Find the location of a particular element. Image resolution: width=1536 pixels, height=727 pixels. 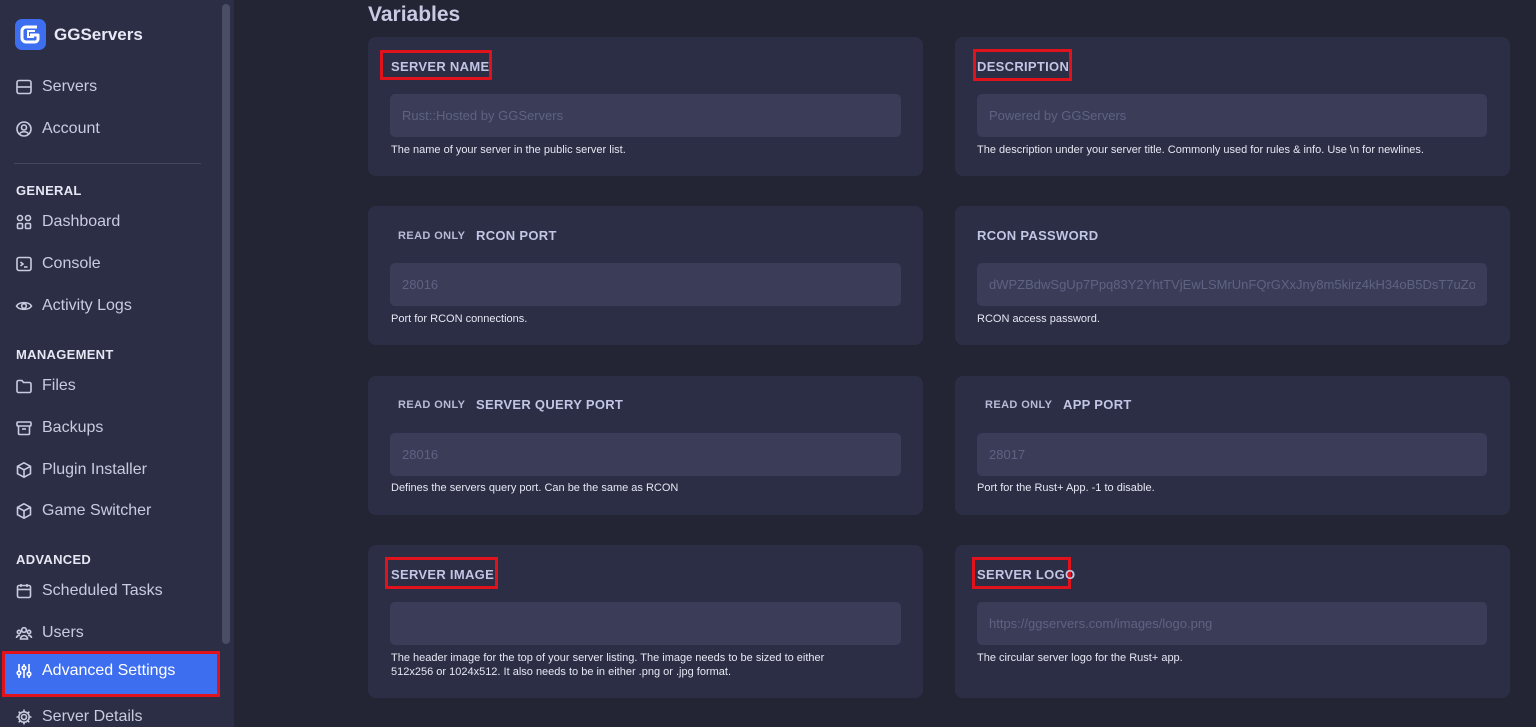

calendar-icon is located at coordinates (24, 591).